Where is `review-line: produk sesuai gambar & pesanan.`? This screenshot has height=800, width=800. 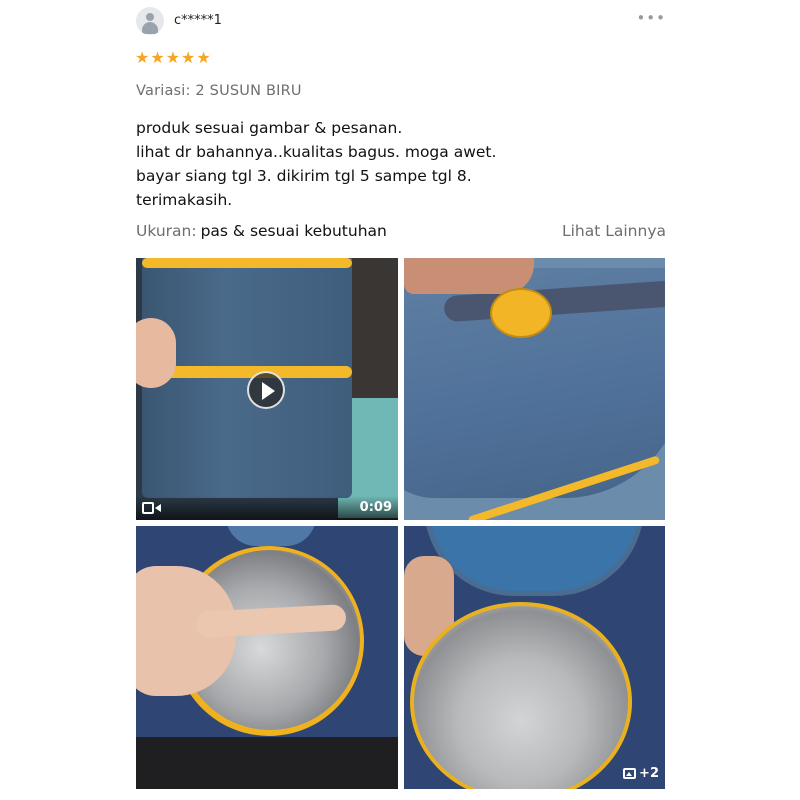
review-line: produk sesuai gambar & pesanan. is located at coordinates (269, 128).